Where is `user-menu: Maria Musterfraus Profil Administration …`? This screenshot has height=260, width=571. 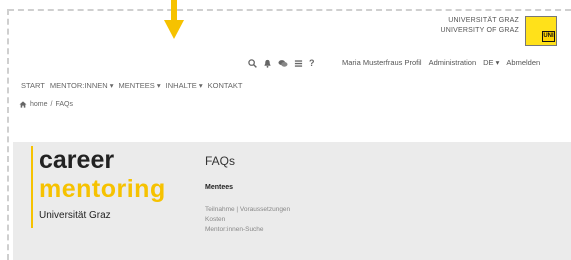 user-menu: Maria Musterfraus Profil Administration … is located at coordinates (441, 62).